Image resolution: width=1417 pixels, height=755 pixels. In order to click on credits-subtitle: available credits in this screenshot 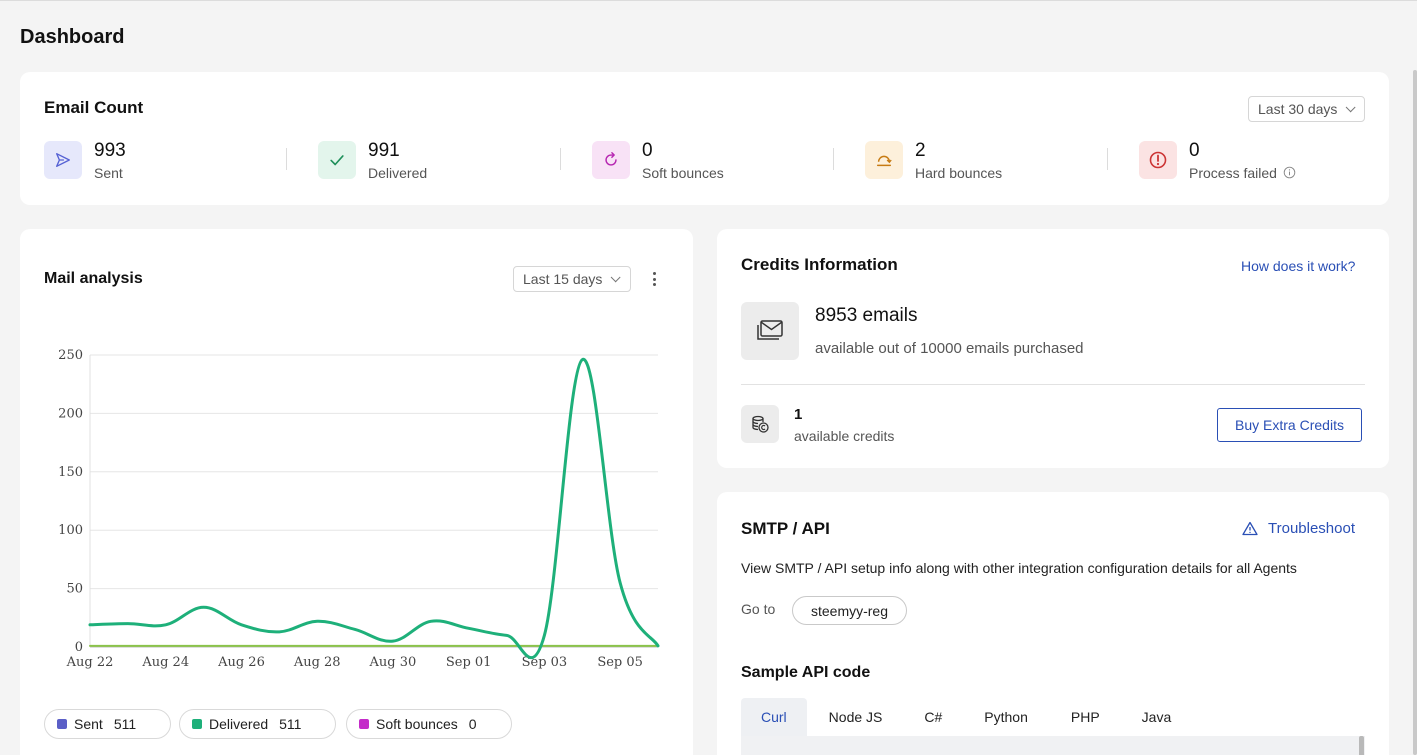, I will do `click(844, 436)`.